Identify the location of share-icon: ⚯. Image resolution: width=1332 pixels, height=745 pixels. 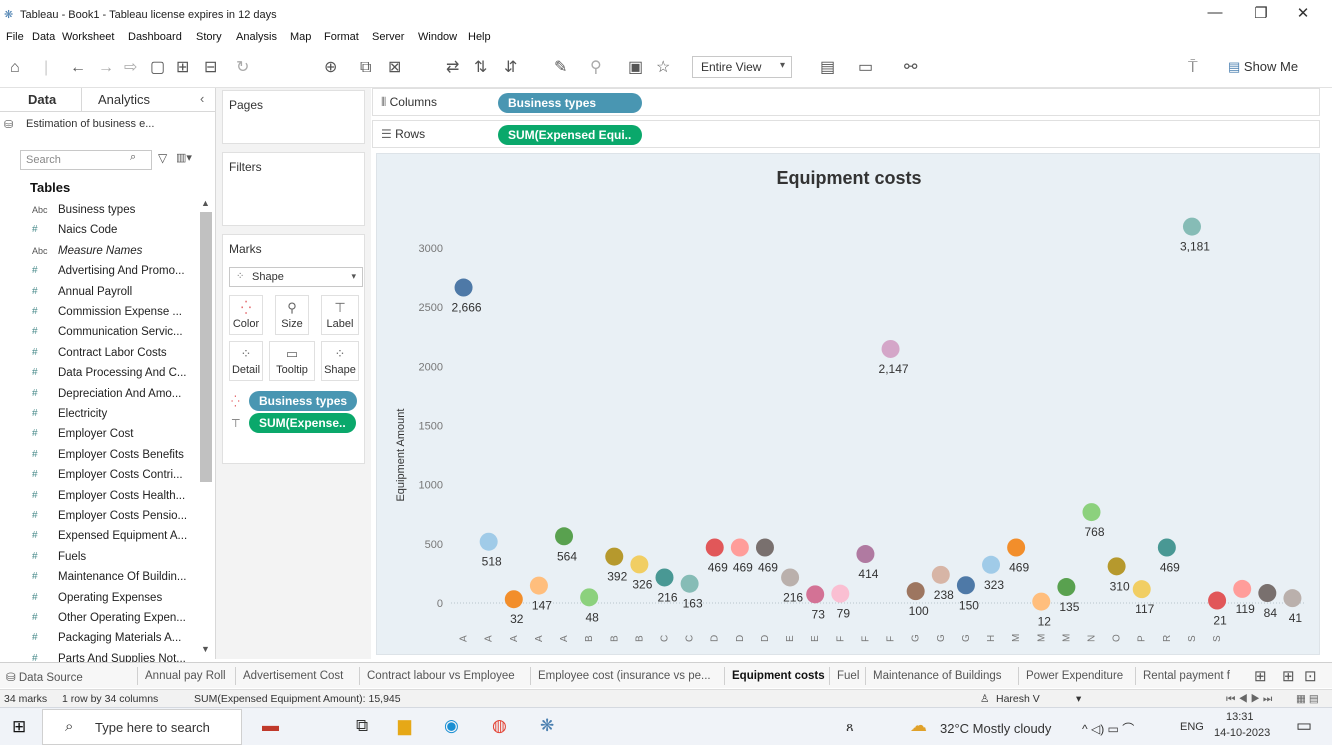
(910, 68).